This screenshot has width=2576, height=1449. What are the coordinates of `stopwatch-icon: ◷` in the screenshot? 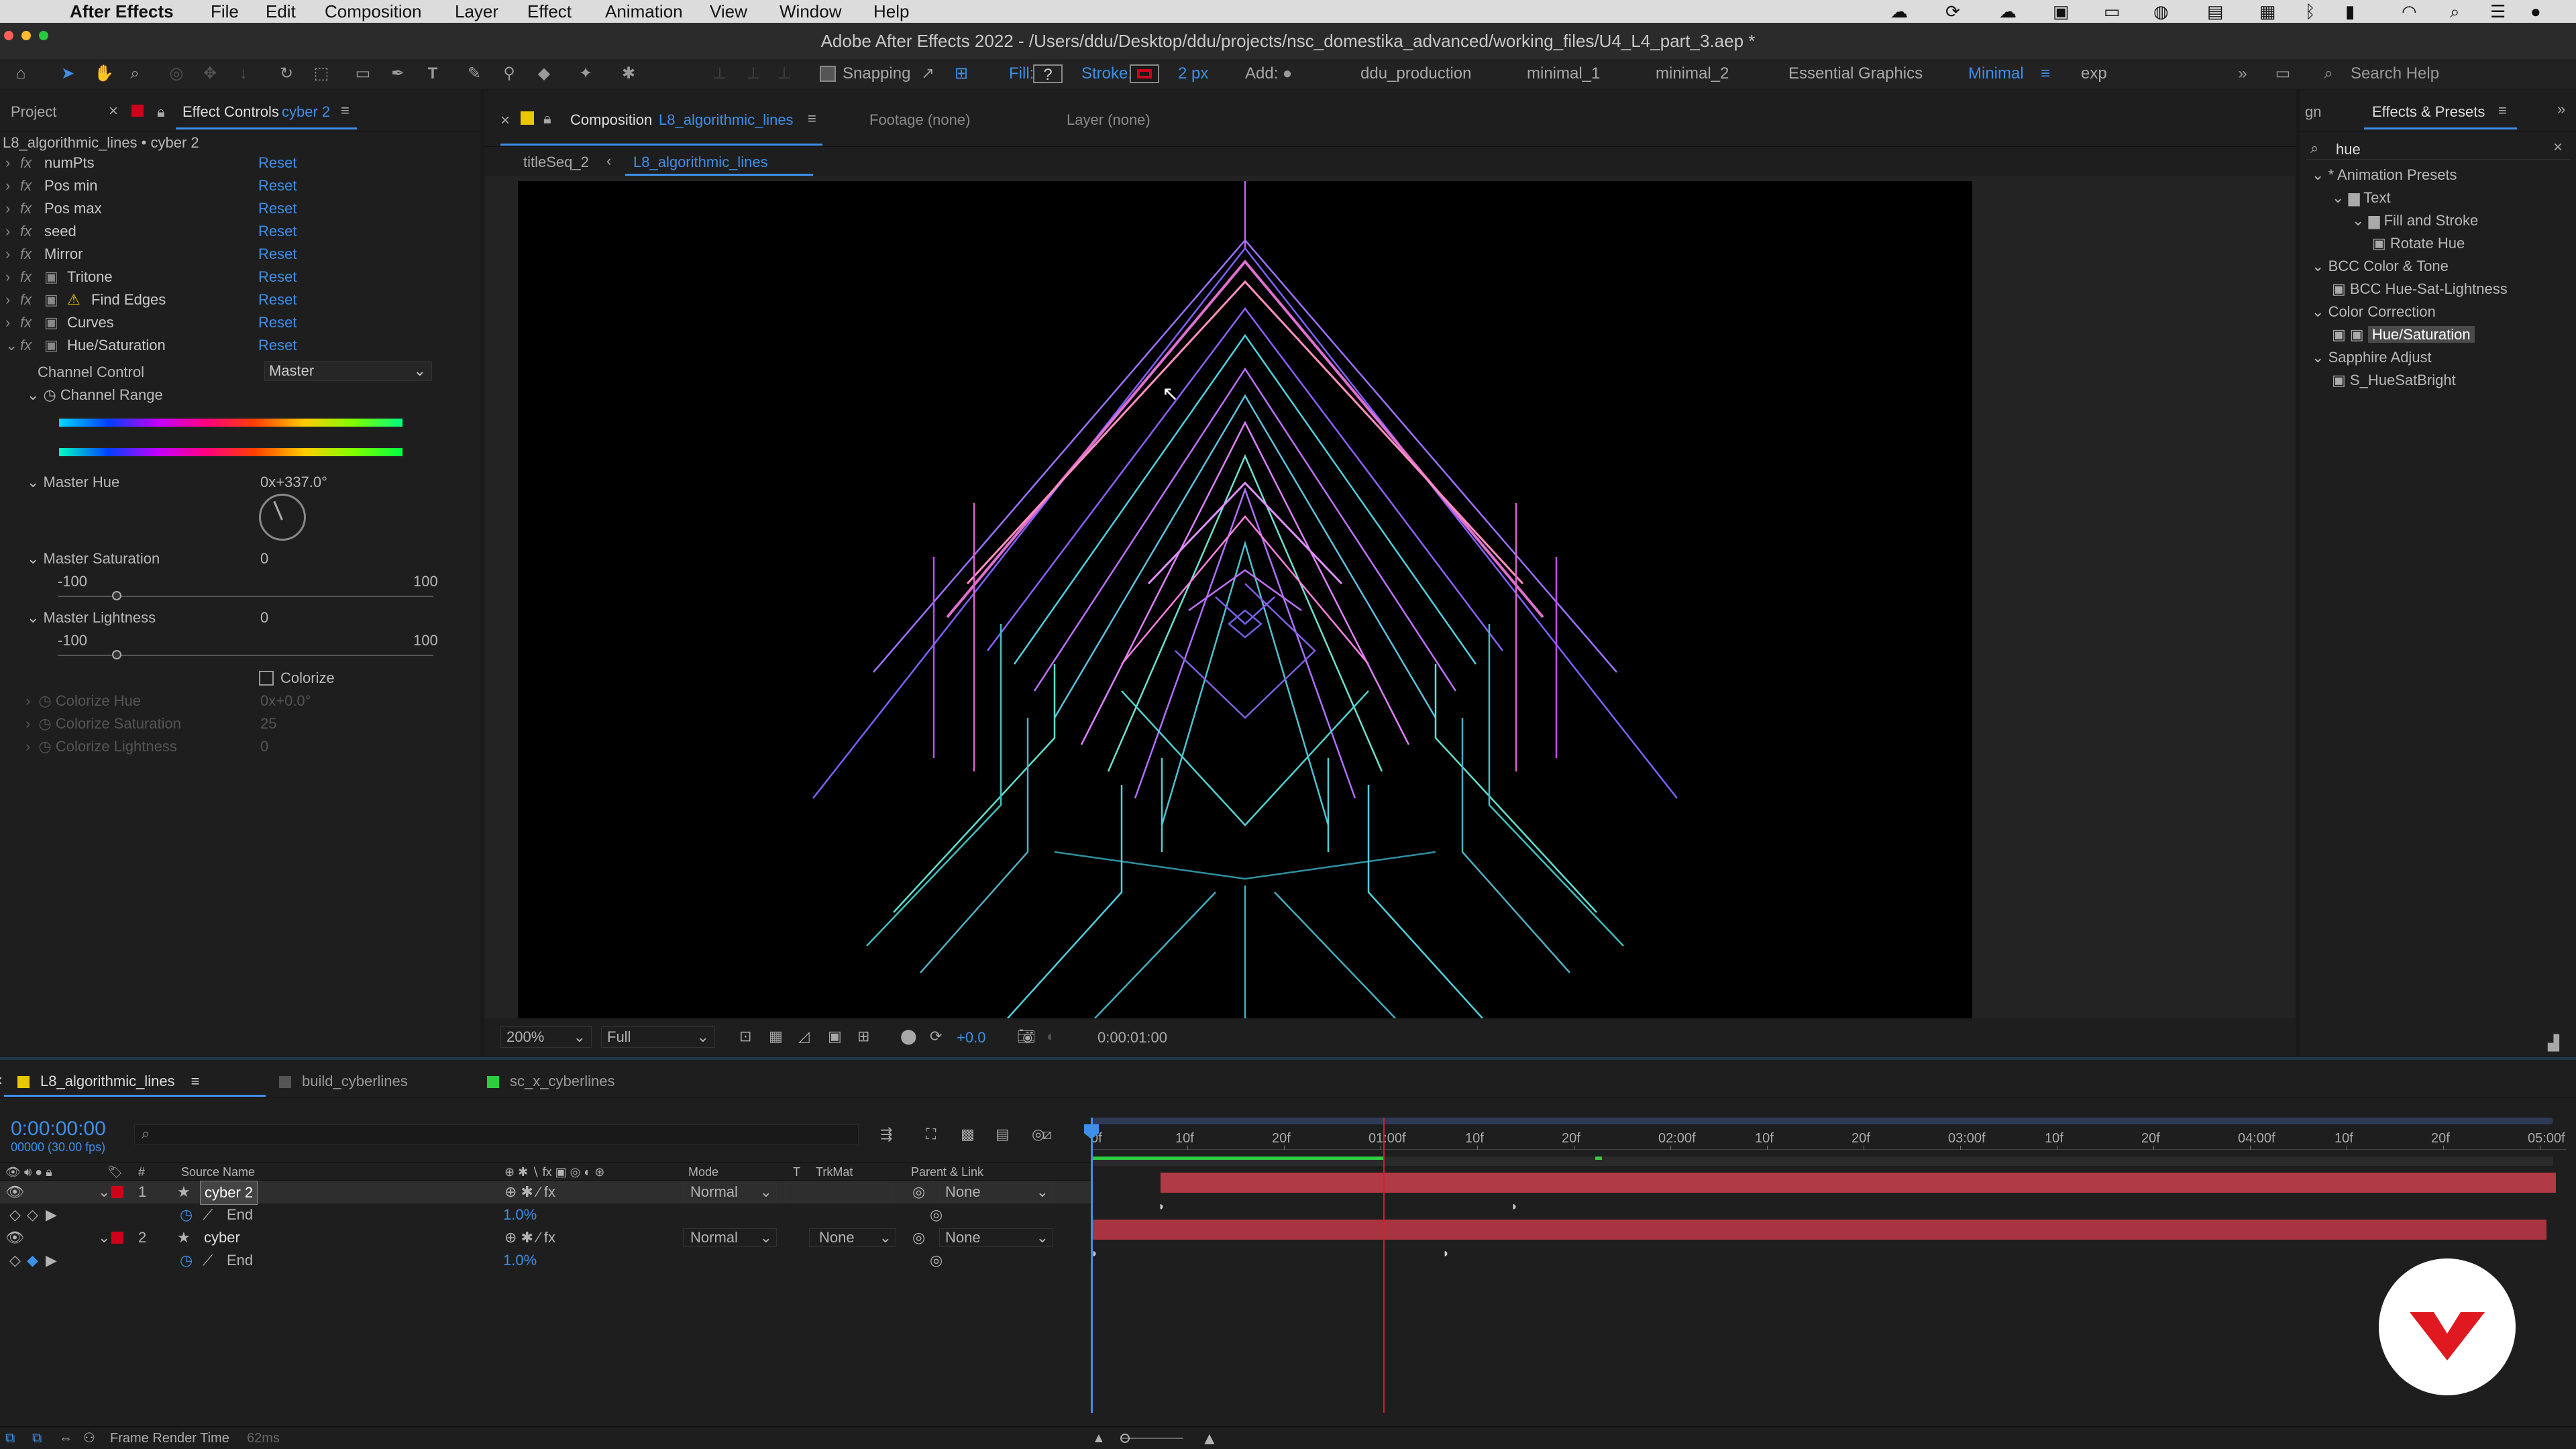 It's located at (186, 1214).